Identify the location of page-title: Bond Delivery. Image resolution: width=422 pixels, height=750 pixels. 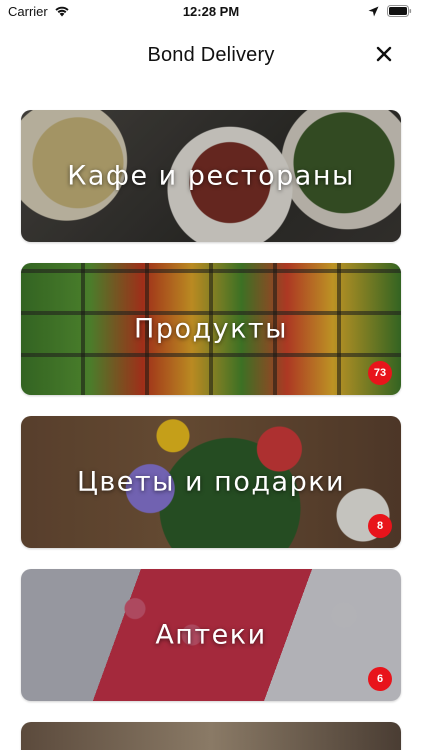
(211, 54).